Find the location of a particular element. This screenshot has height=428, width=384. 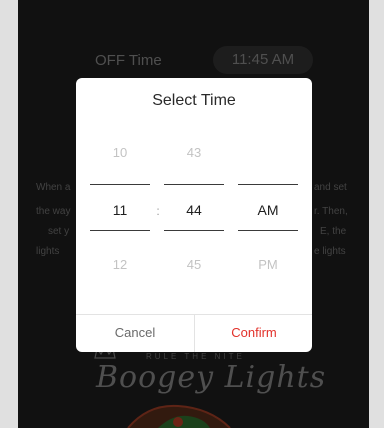

minute-option: 45 is located at coordinates (194, 264).